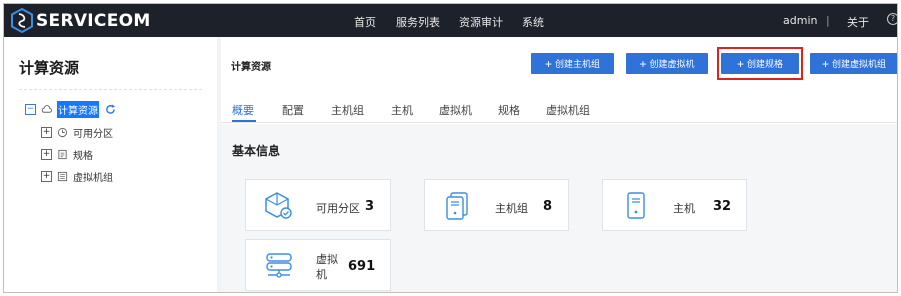 Image resolution: width=901 pixels, height=296 pixels. I want to click on tree-item-label: 规格, so click(83, 154).